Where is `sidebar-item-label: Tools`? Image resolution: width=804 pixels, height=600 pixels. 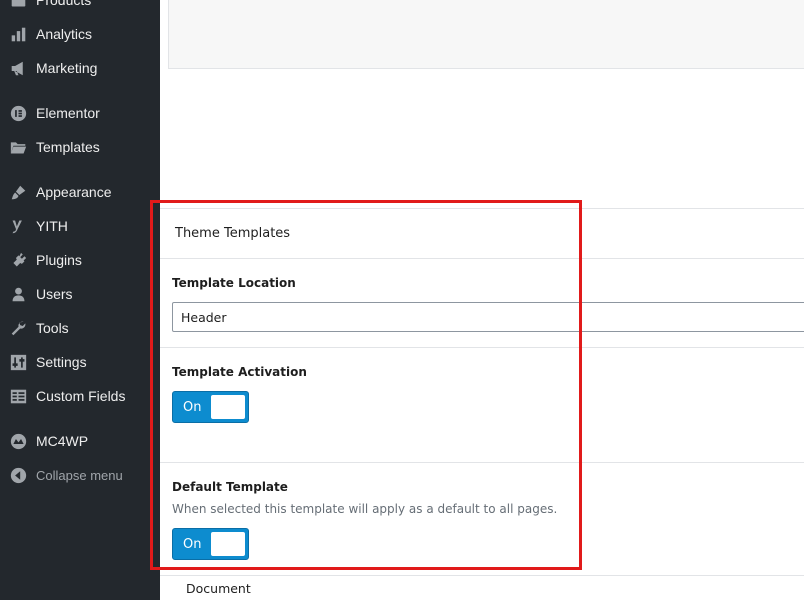 sidebar-item-label: Tools is located at coordinates (52, 328).